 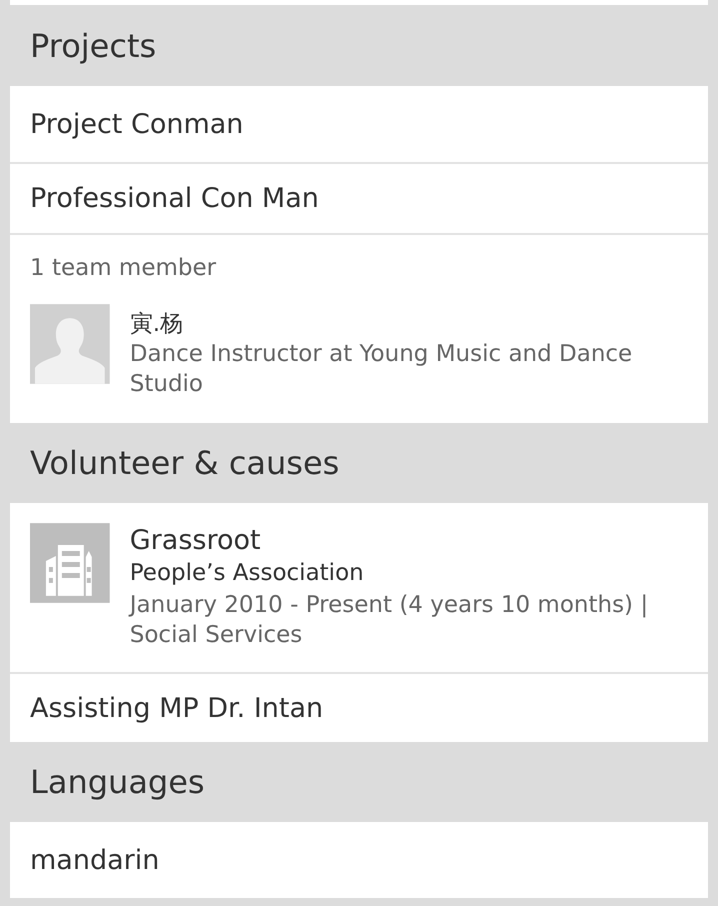 I want to click on building-icon, so click(x=70, y=563).